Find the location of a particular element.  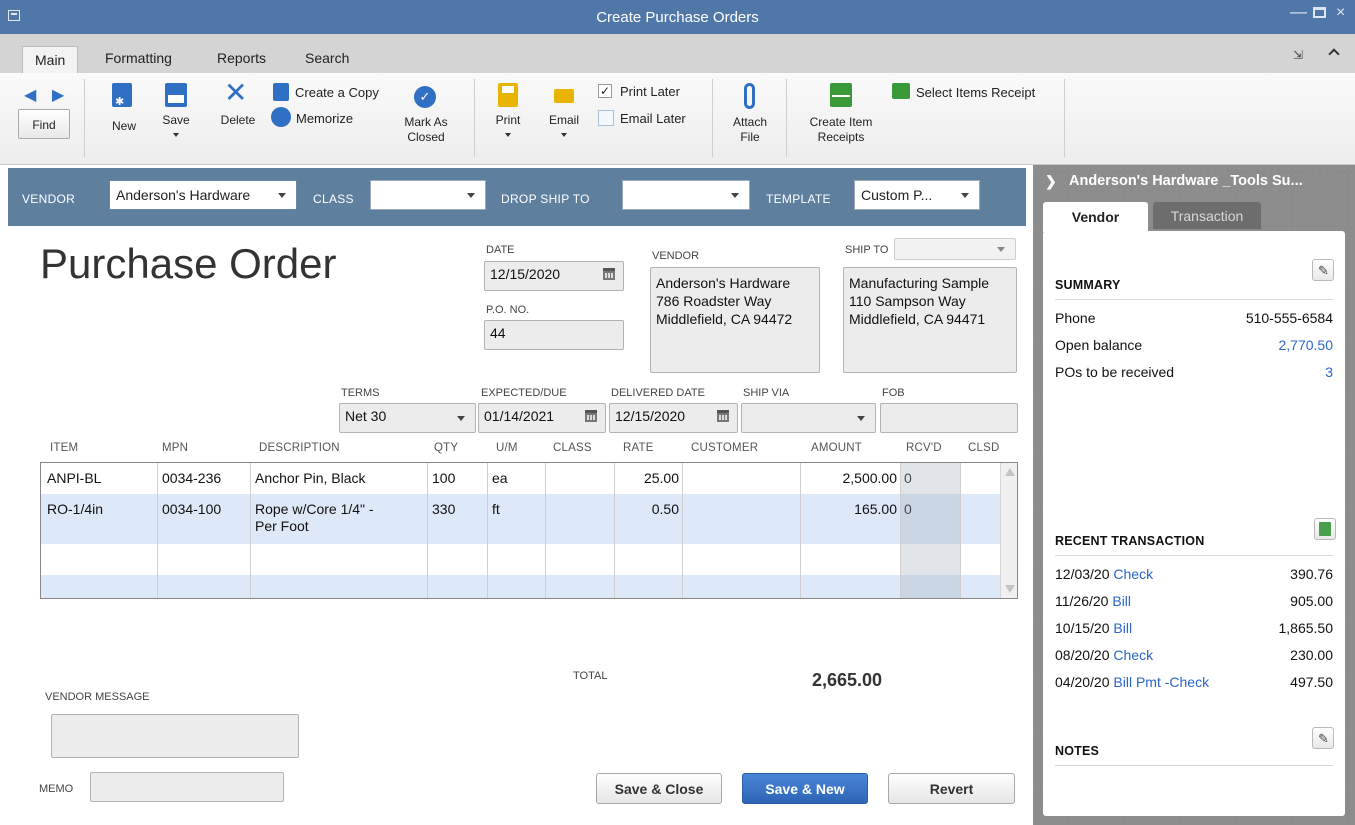

vendor-address-line: Anderson's Hardware is located at coordinates (723, 283).